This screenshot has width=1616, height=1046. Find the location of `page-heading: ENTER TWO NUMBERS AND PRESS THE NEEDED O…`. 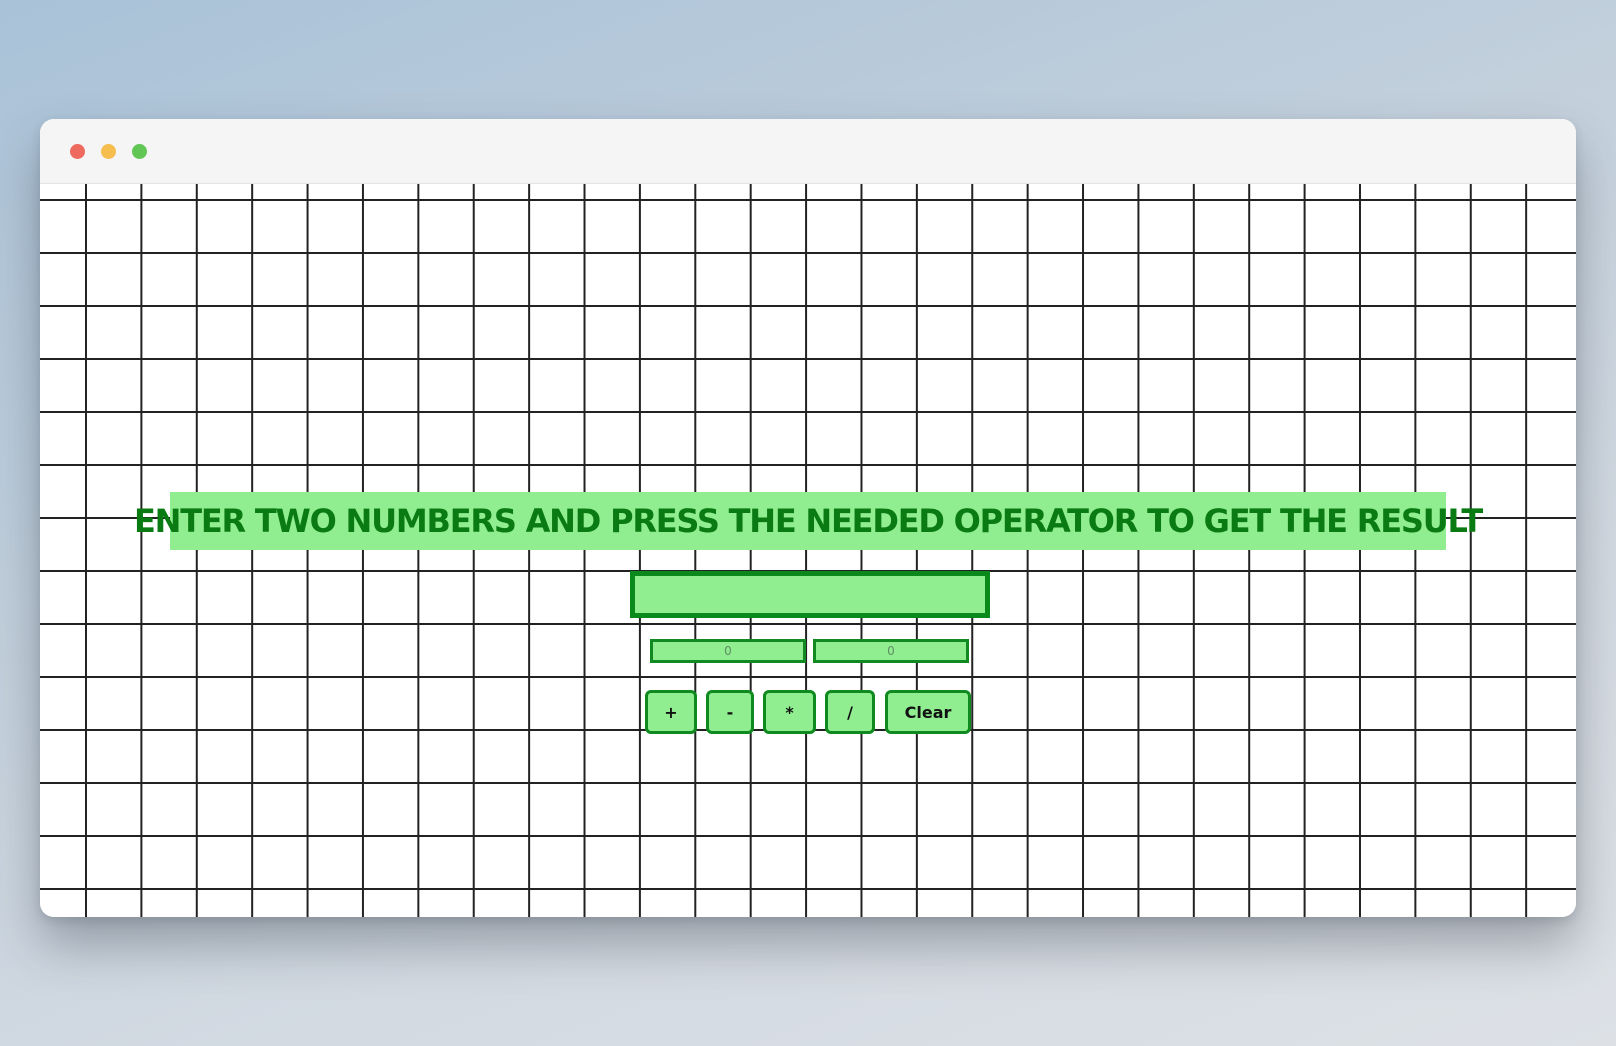

page-heading: ENTER TWO NUMBERS AND PRESS THE NEEDED O… is located at coordinates (808, 521).